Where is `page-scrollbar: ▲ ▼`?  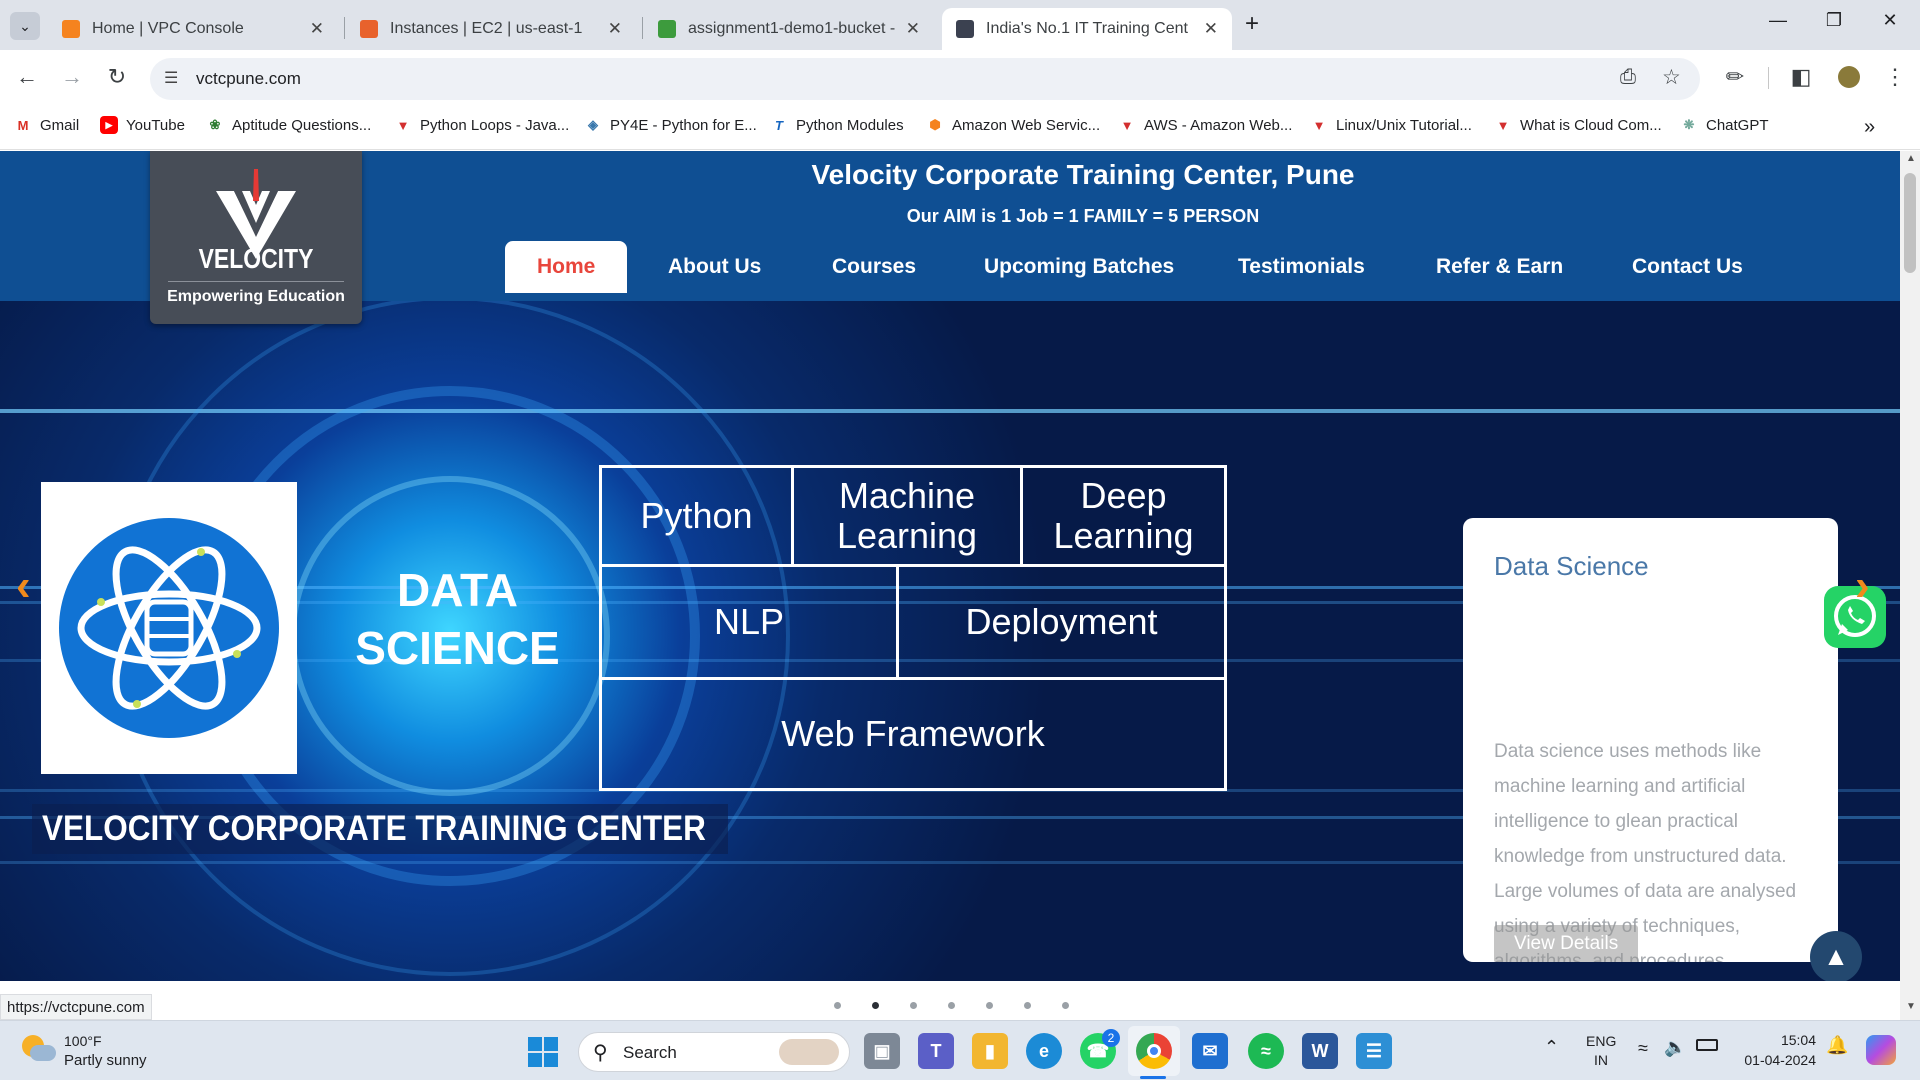 page-scrollbar: ▲ ▼ is located at coordinates (1910, 585).